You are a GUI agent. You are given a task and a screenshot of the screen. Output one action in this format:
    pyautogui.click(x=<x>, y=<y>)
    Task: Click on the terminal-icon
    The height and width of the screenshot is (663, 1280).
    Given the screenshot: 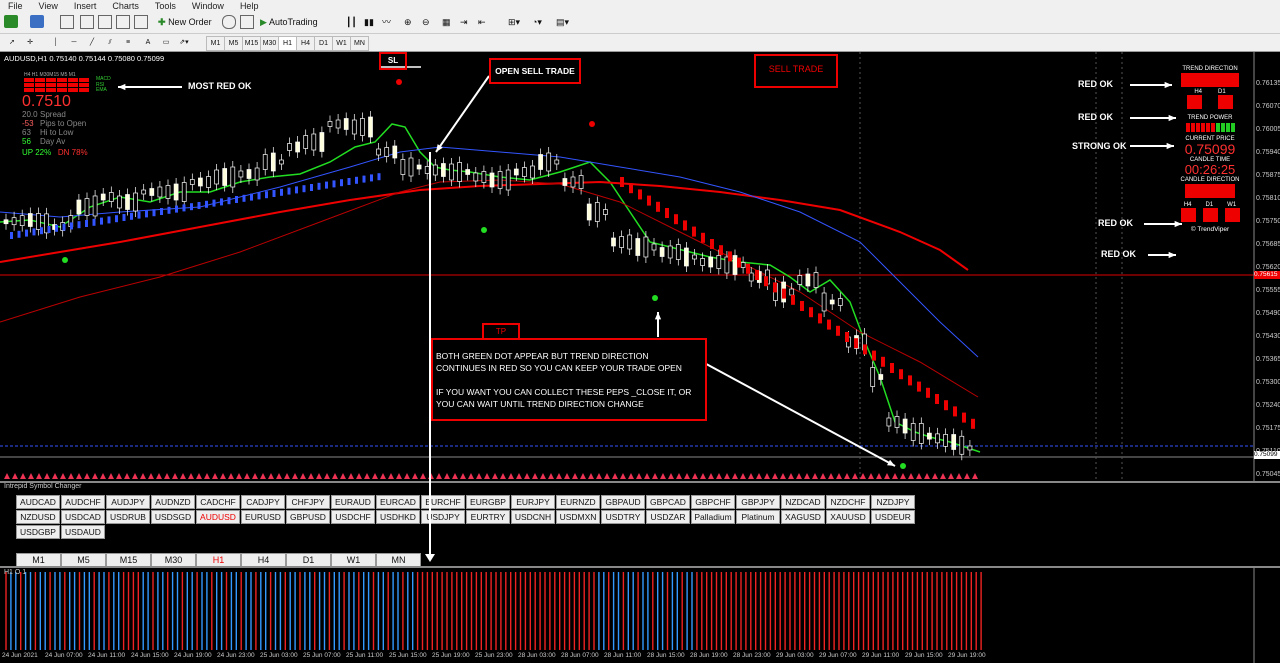 What is the action you would take?
    pyautogui.click(x=123, y=22)
    